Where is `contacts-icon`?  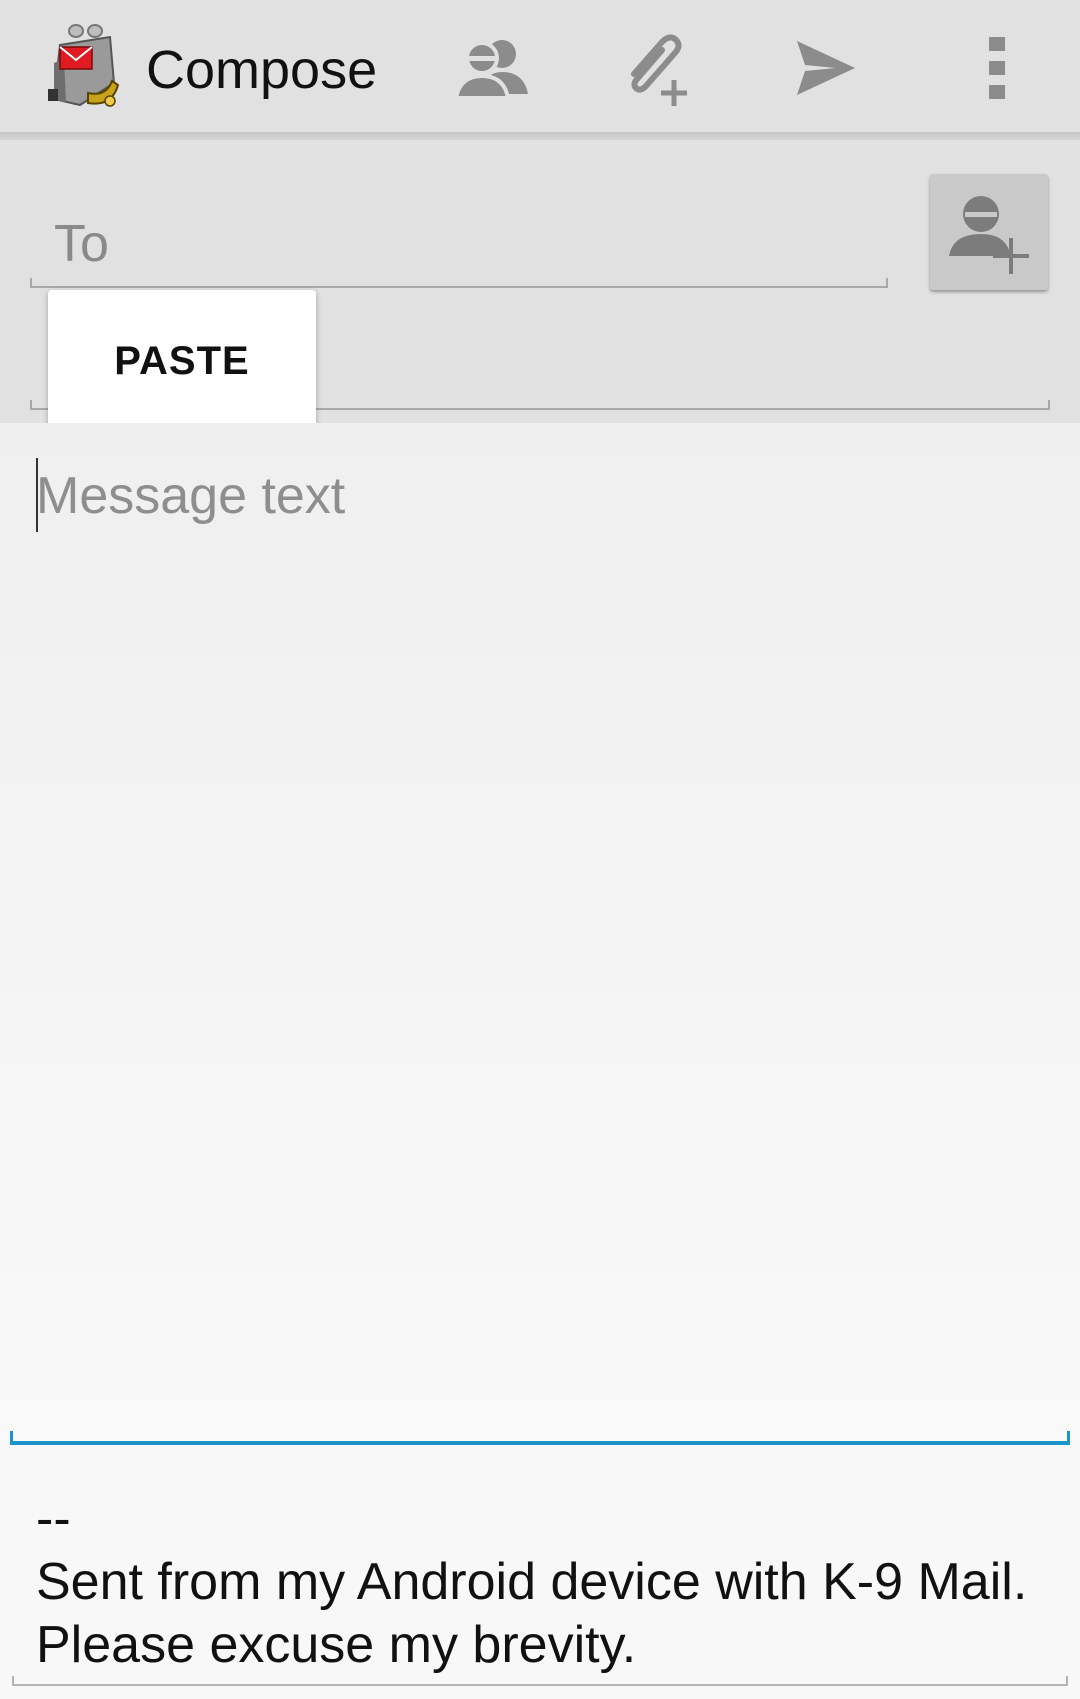 contacts-icon is located at coordinates (492, 68).